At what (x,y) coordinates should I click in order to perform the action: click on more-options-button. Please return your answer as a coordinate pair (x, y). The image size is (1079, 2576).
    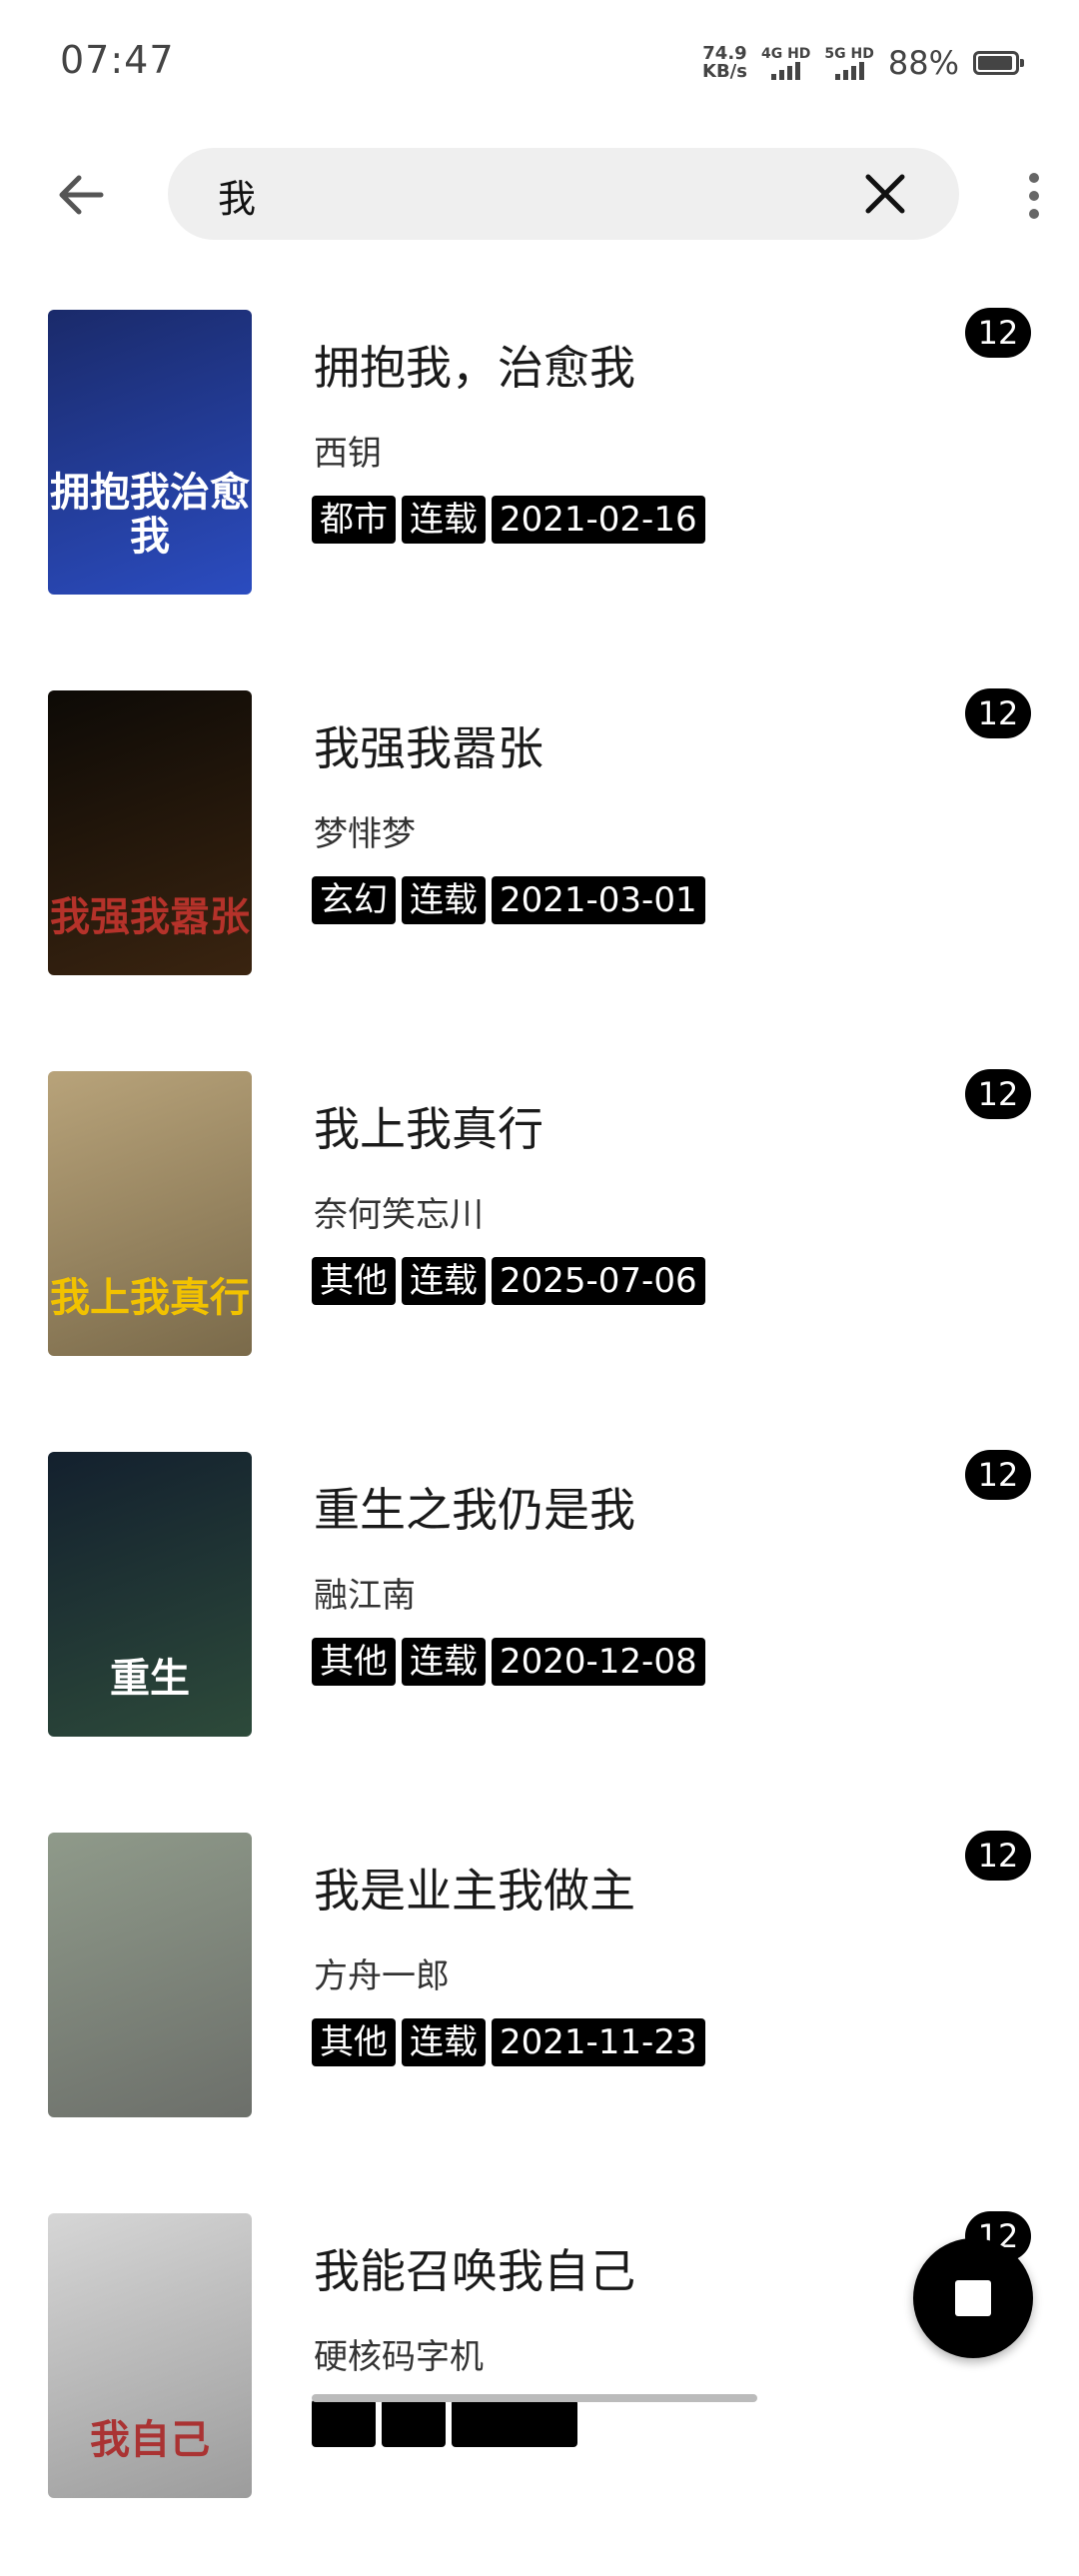
    Looking at the image, I should click on (1034, 196).